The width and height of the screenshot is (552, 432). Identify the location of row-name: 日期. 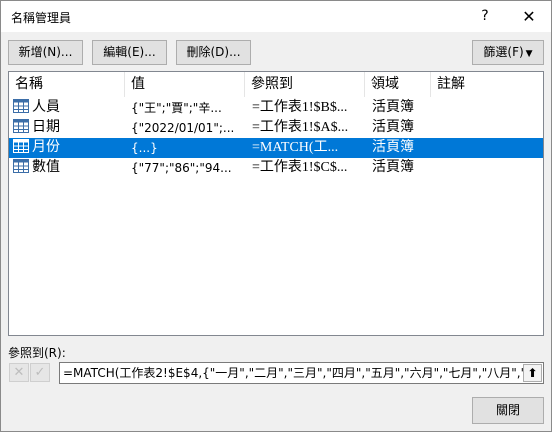
(46, 127).